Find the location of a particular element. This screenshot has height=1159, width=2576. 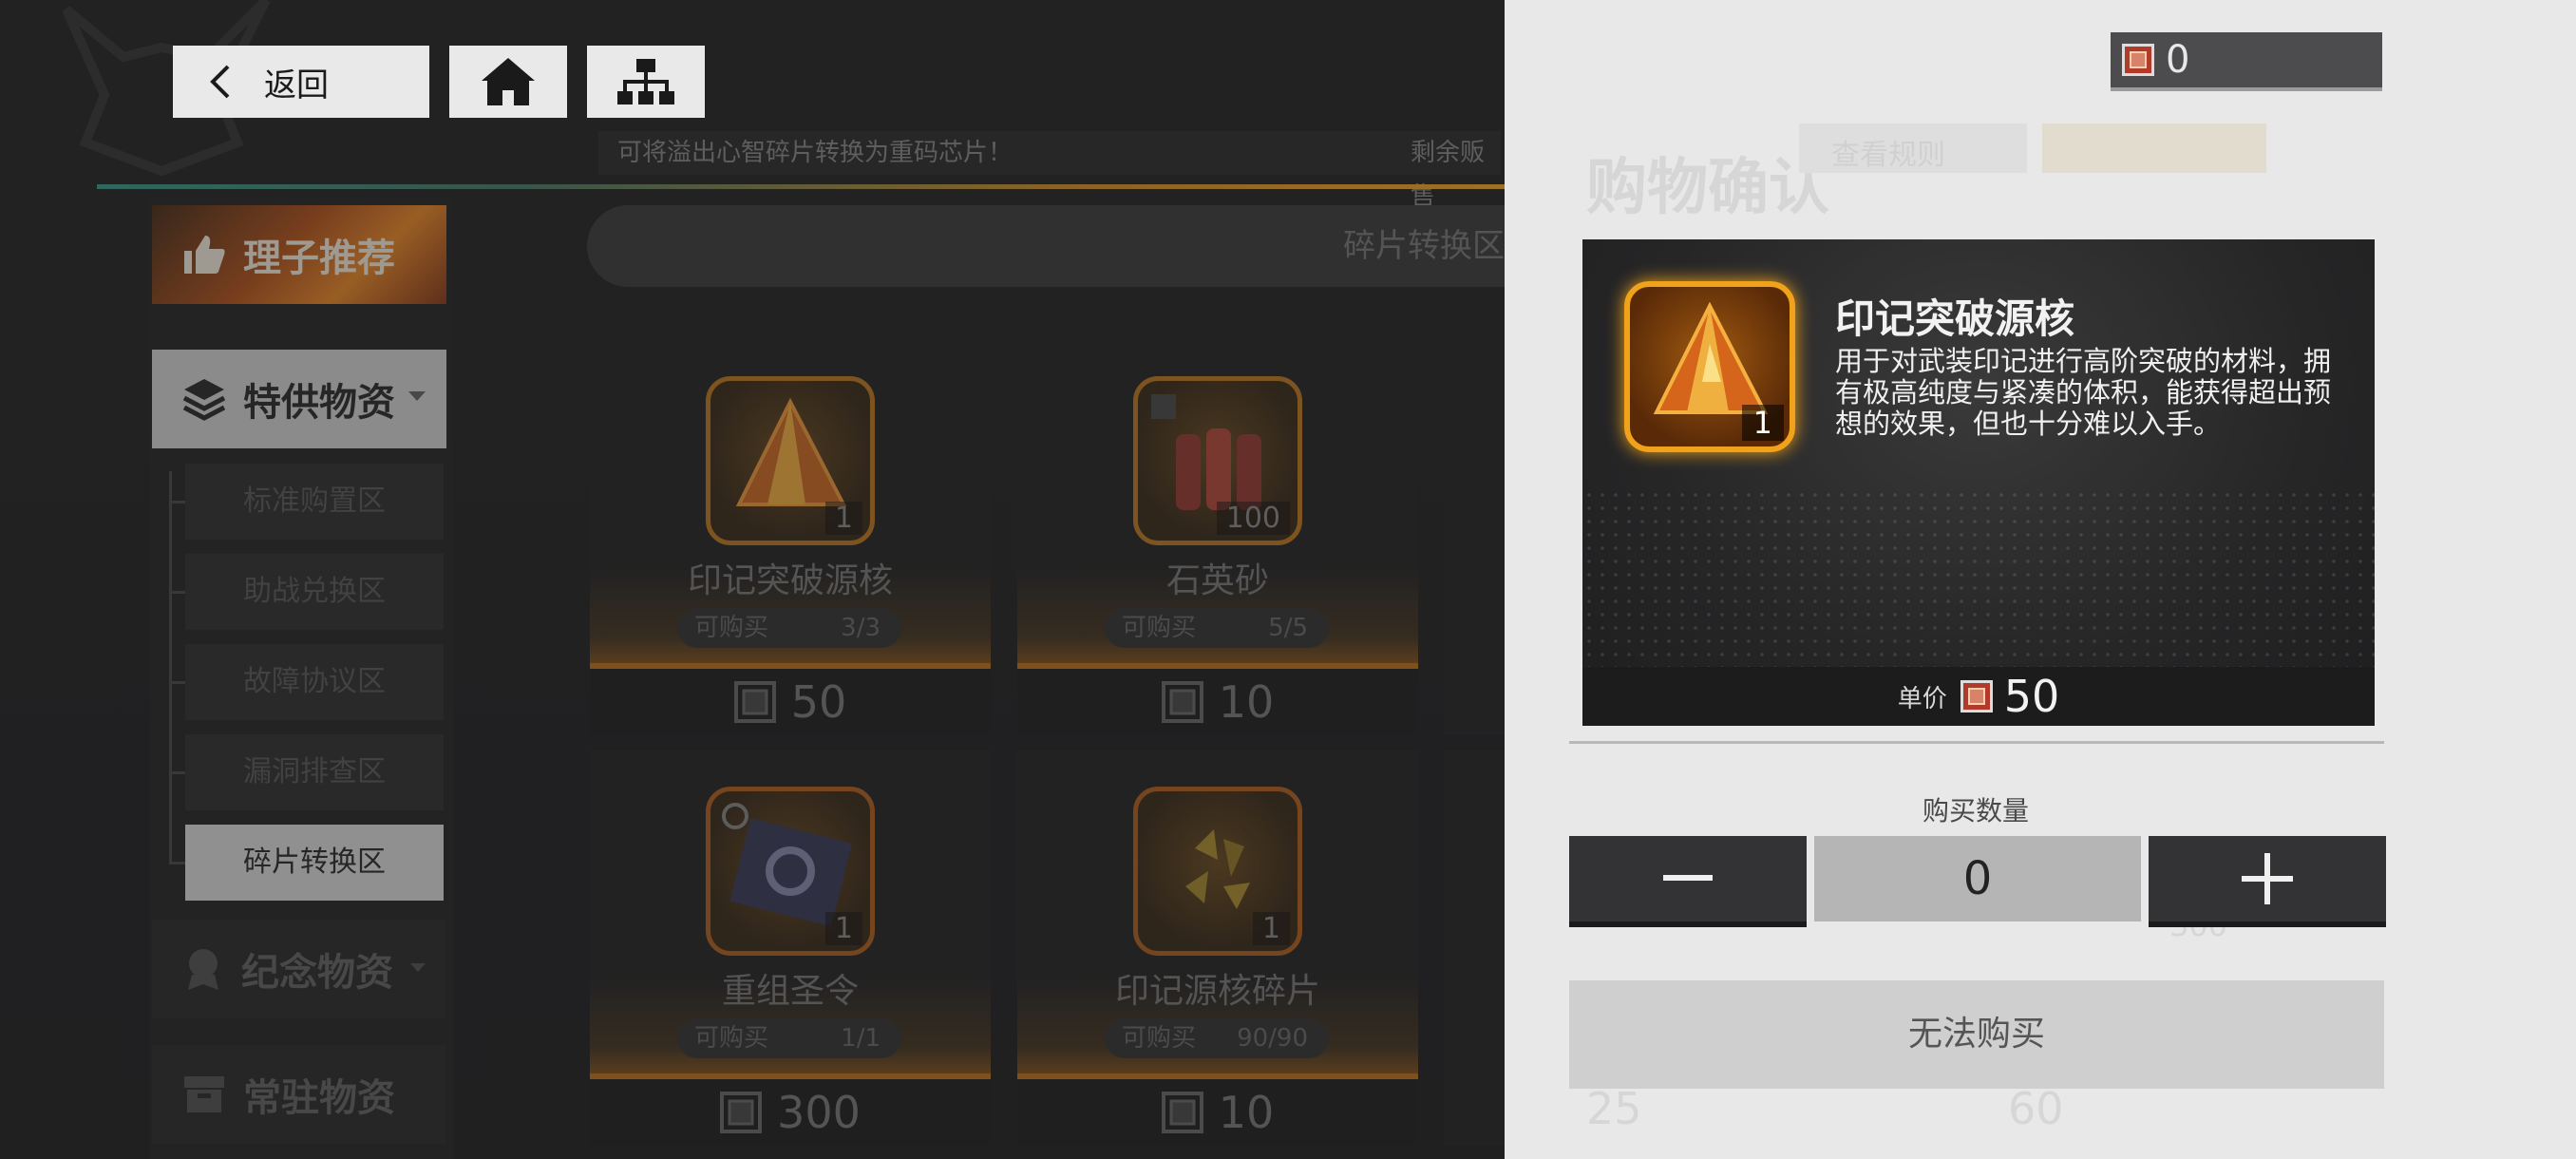

back-label: 返回 is located at coordinates (296, 85).